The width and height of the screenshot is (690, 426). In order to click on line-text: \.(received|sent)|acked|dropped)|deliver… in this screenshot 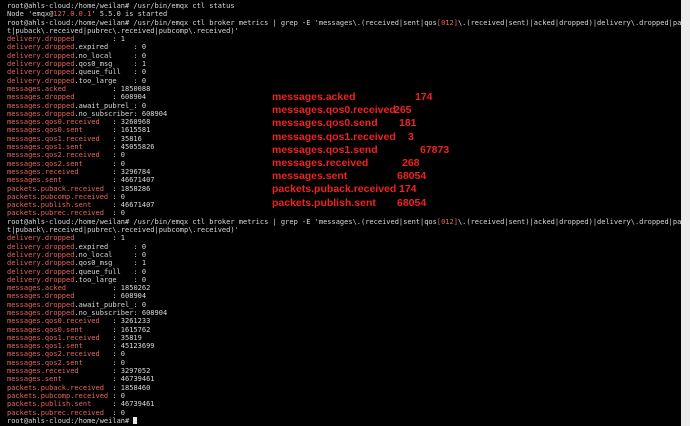, I will do `click(569, 22)`.